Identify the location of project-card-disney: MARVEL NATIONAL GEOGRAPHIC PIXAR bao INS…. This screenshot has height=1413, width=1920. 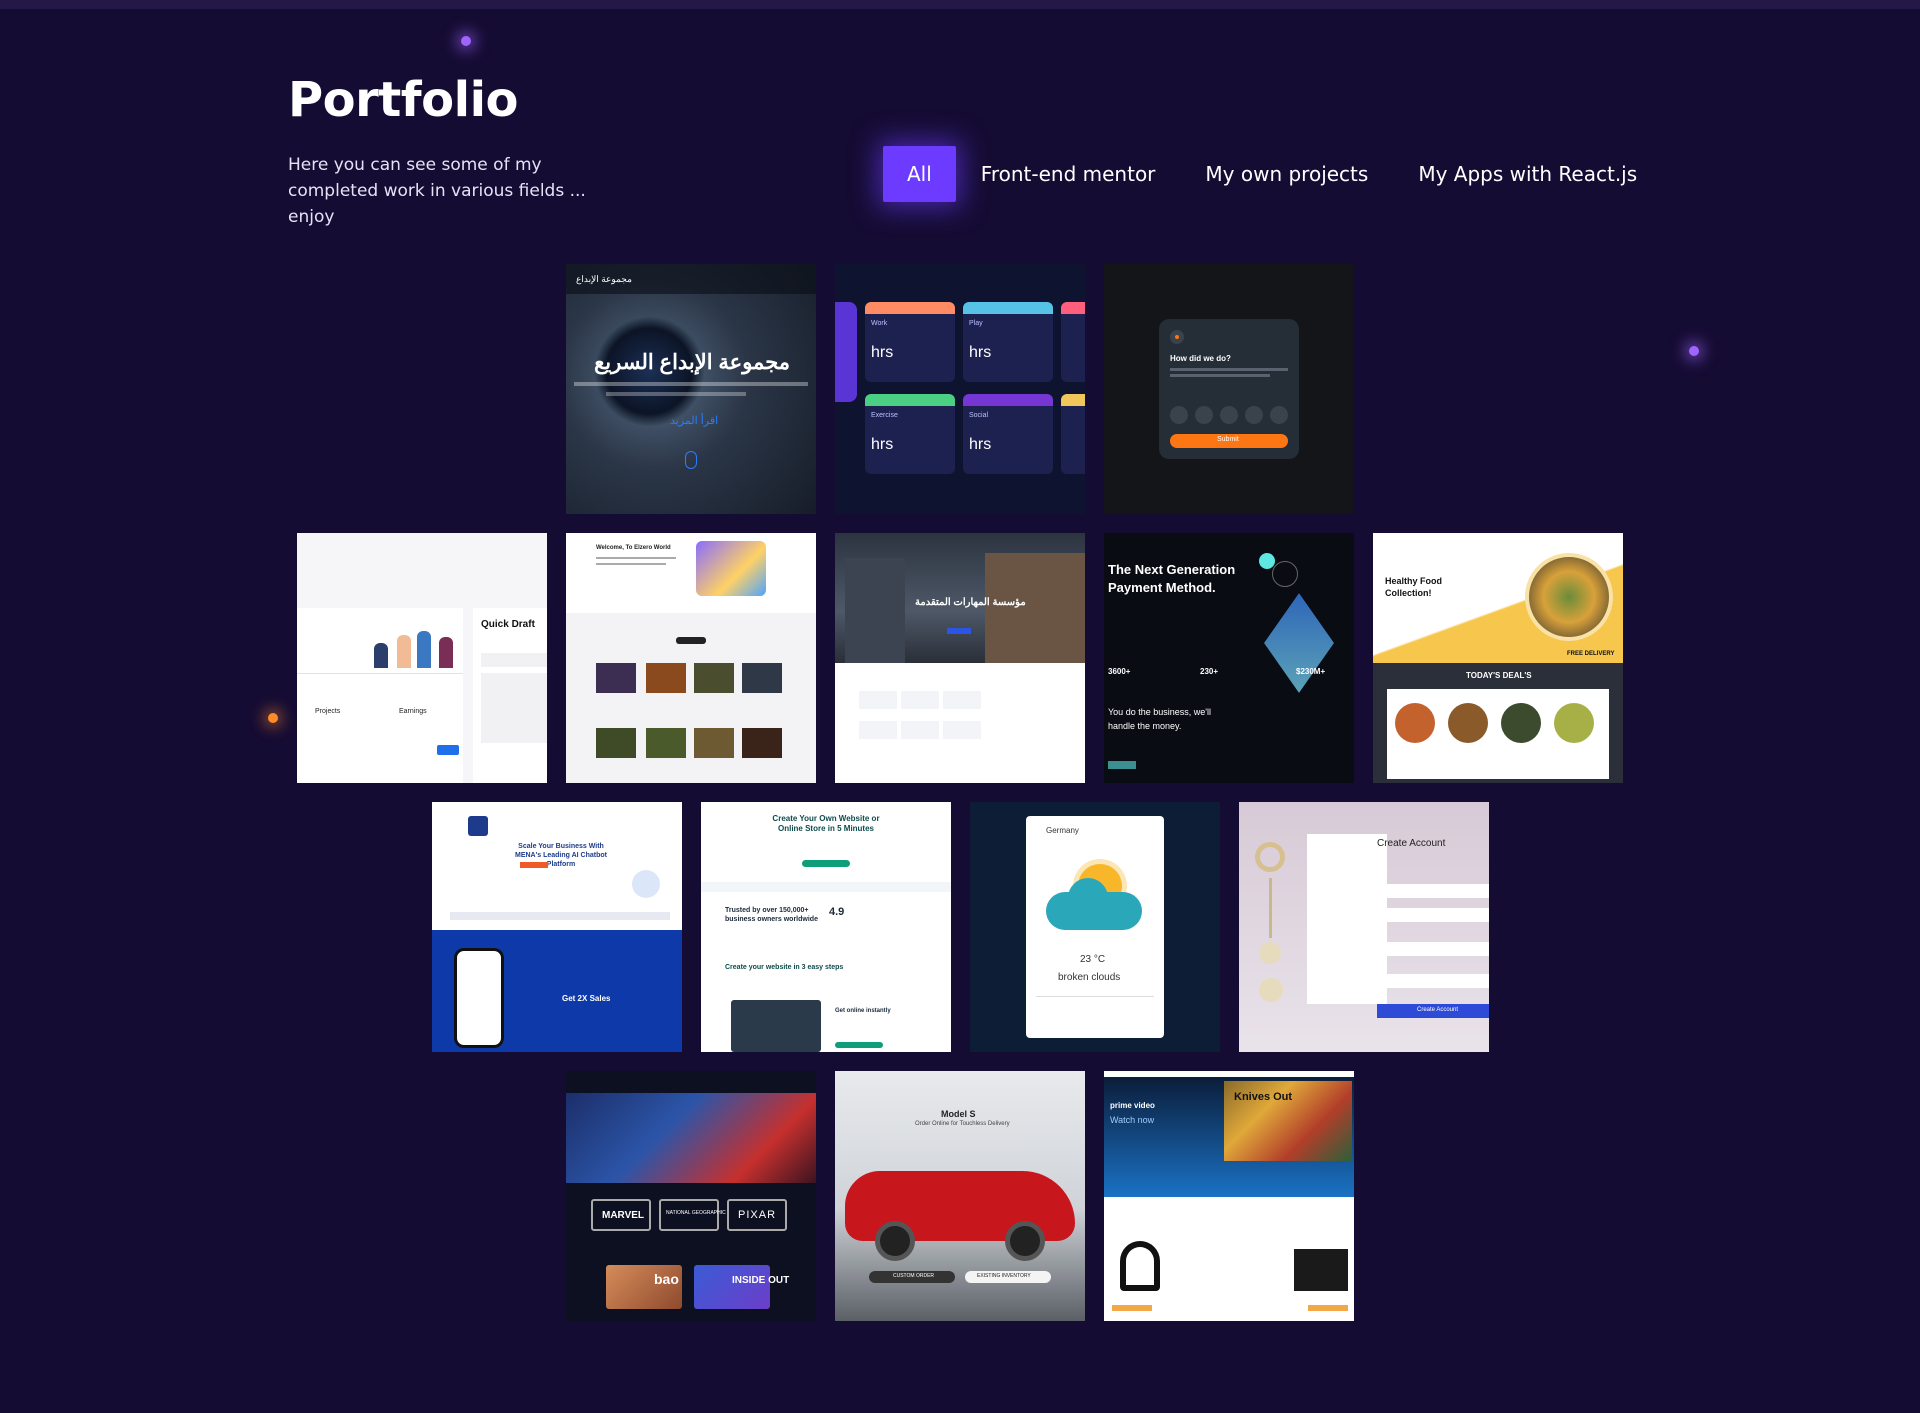
(691, 1196).